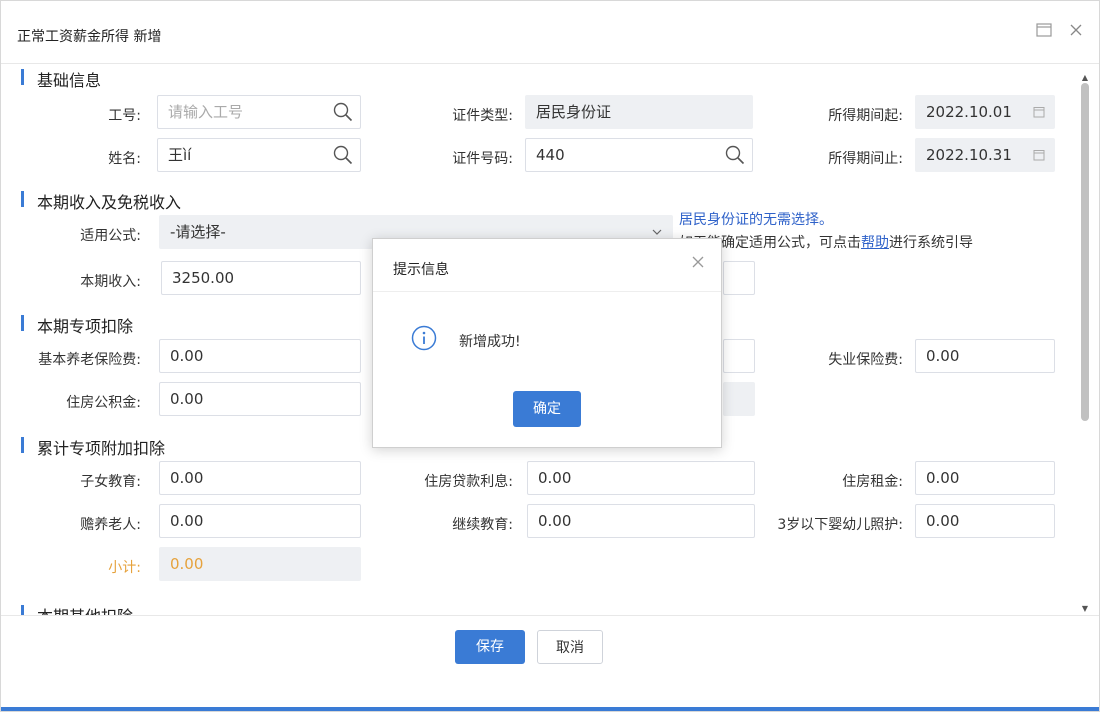 Image resolution: width=1108 pixels, height=716 pixels. I want to click on info-icon, so click(424, 338).